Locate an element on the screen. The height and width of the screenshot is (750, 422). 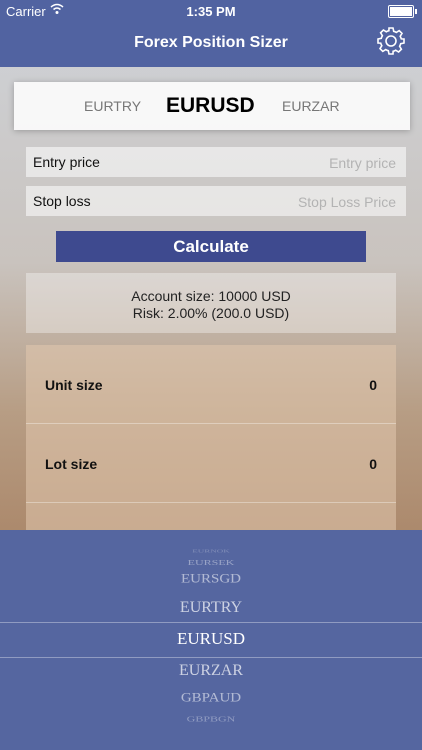
picker-option: EURZAR is located at coordinates (211, 671).